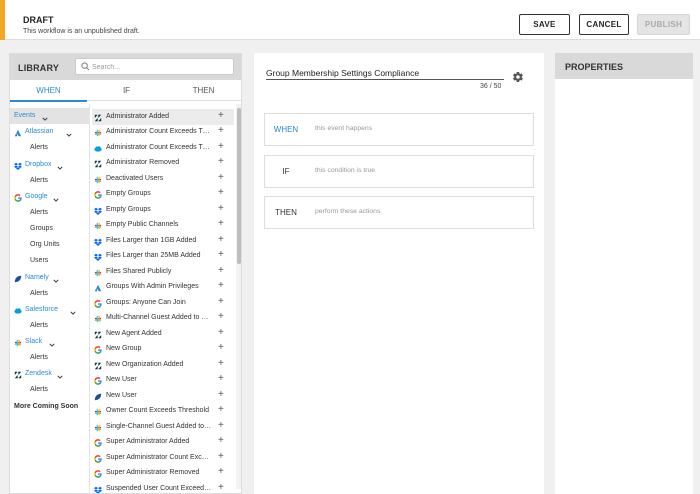  I want to click on salesforce-icon, so click(98, 148).